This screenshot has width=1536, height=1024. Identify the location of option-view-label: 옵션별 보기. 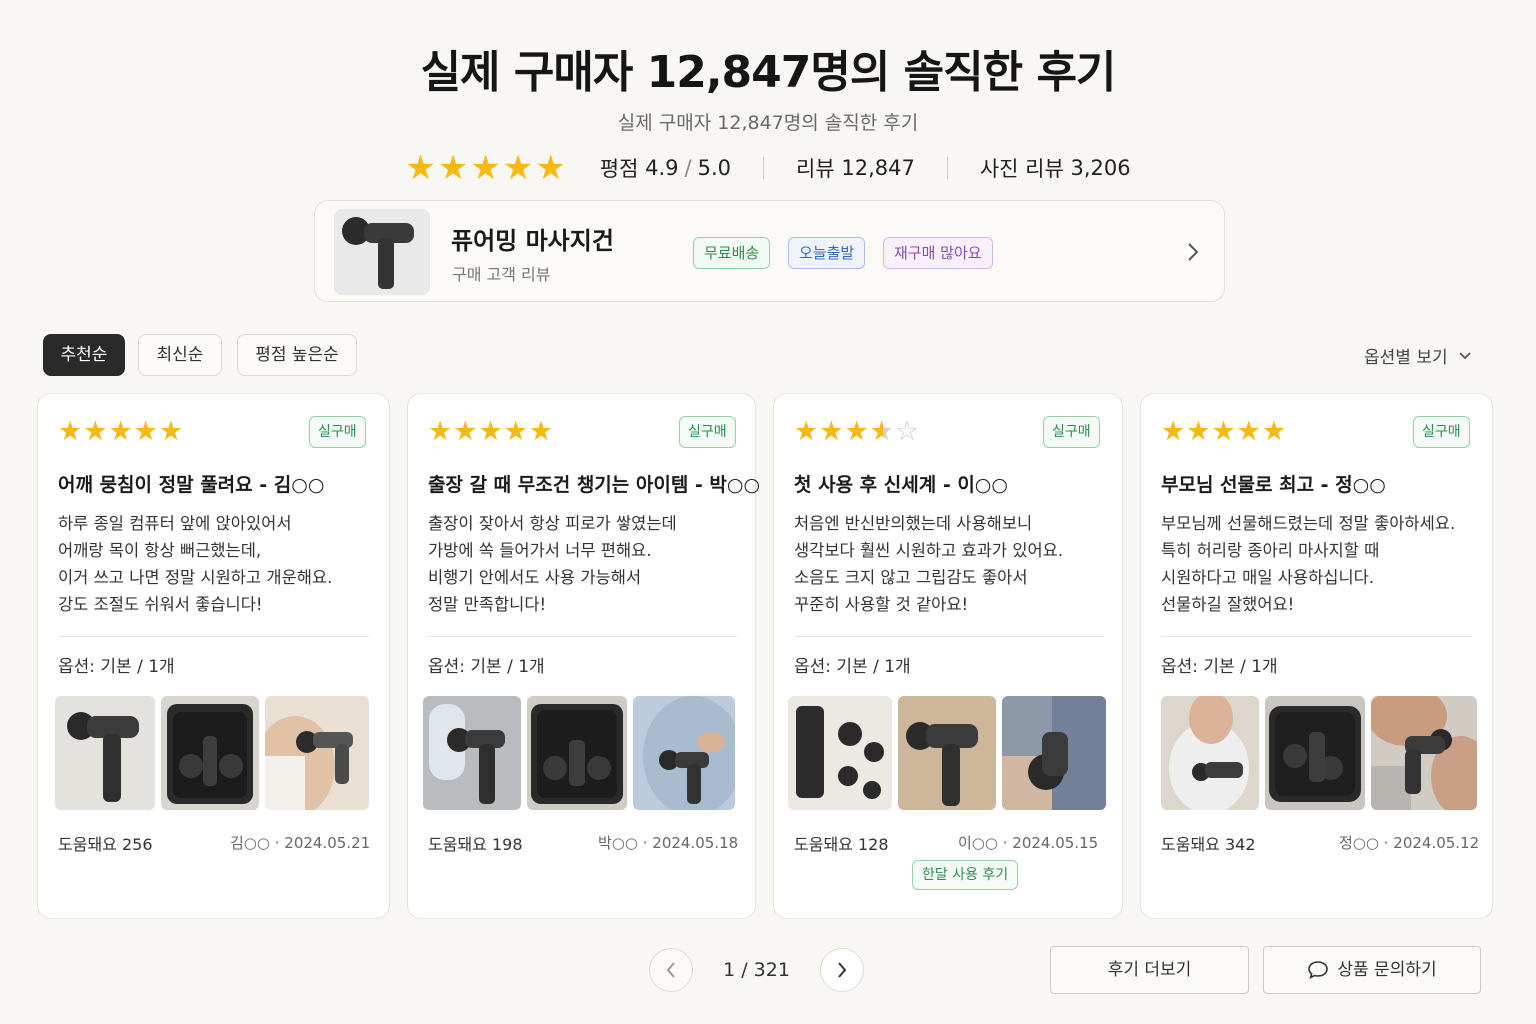
(1406, 358).